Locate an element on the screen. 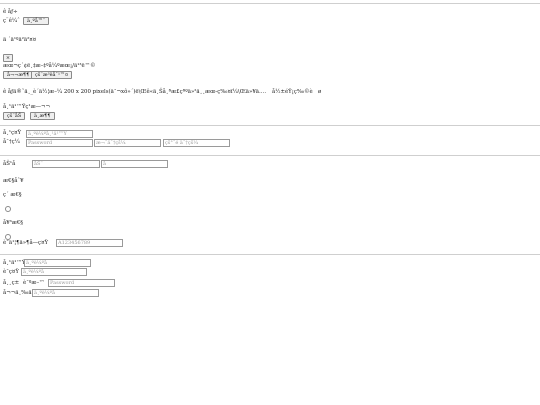 The image size is (540, 405). size-note-mark: ø is located at coordinates (320, 92).